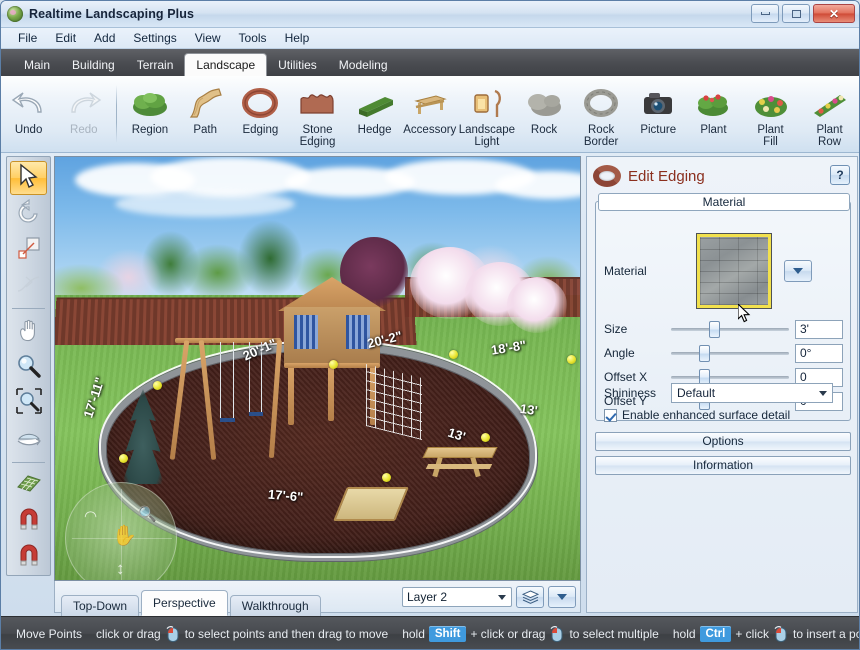 Image resolution: width=860 pixels, height=650 pixels. I want to click on status-hint-text: to select multiple, so click(614, 634).